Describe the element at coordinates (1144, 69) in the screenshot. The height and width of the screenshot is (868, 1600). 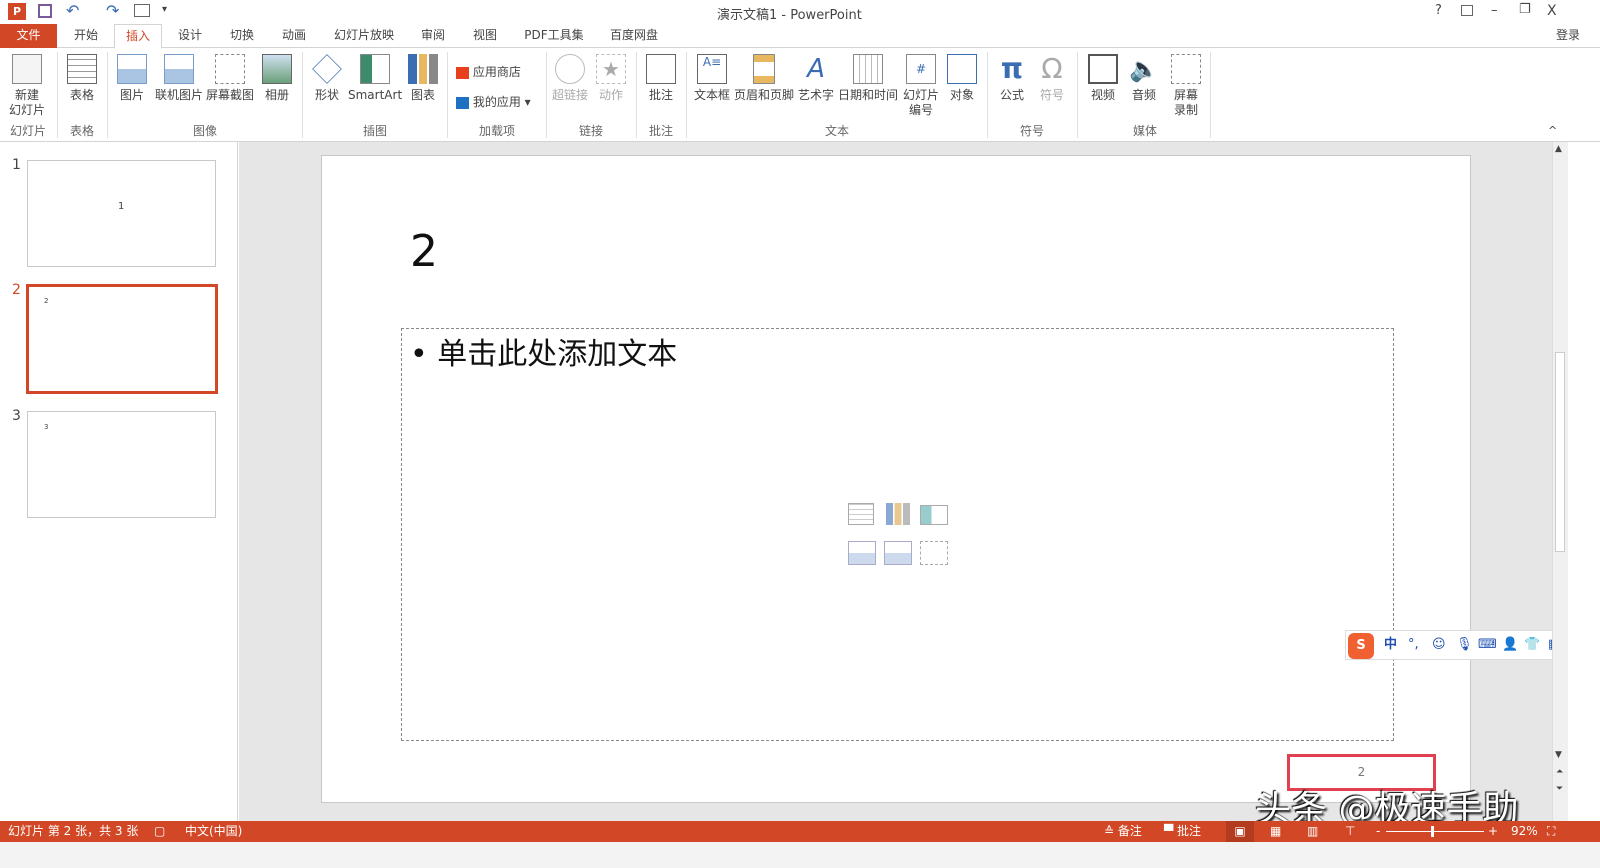
I see `speaker-icon: 🔈` at that location.